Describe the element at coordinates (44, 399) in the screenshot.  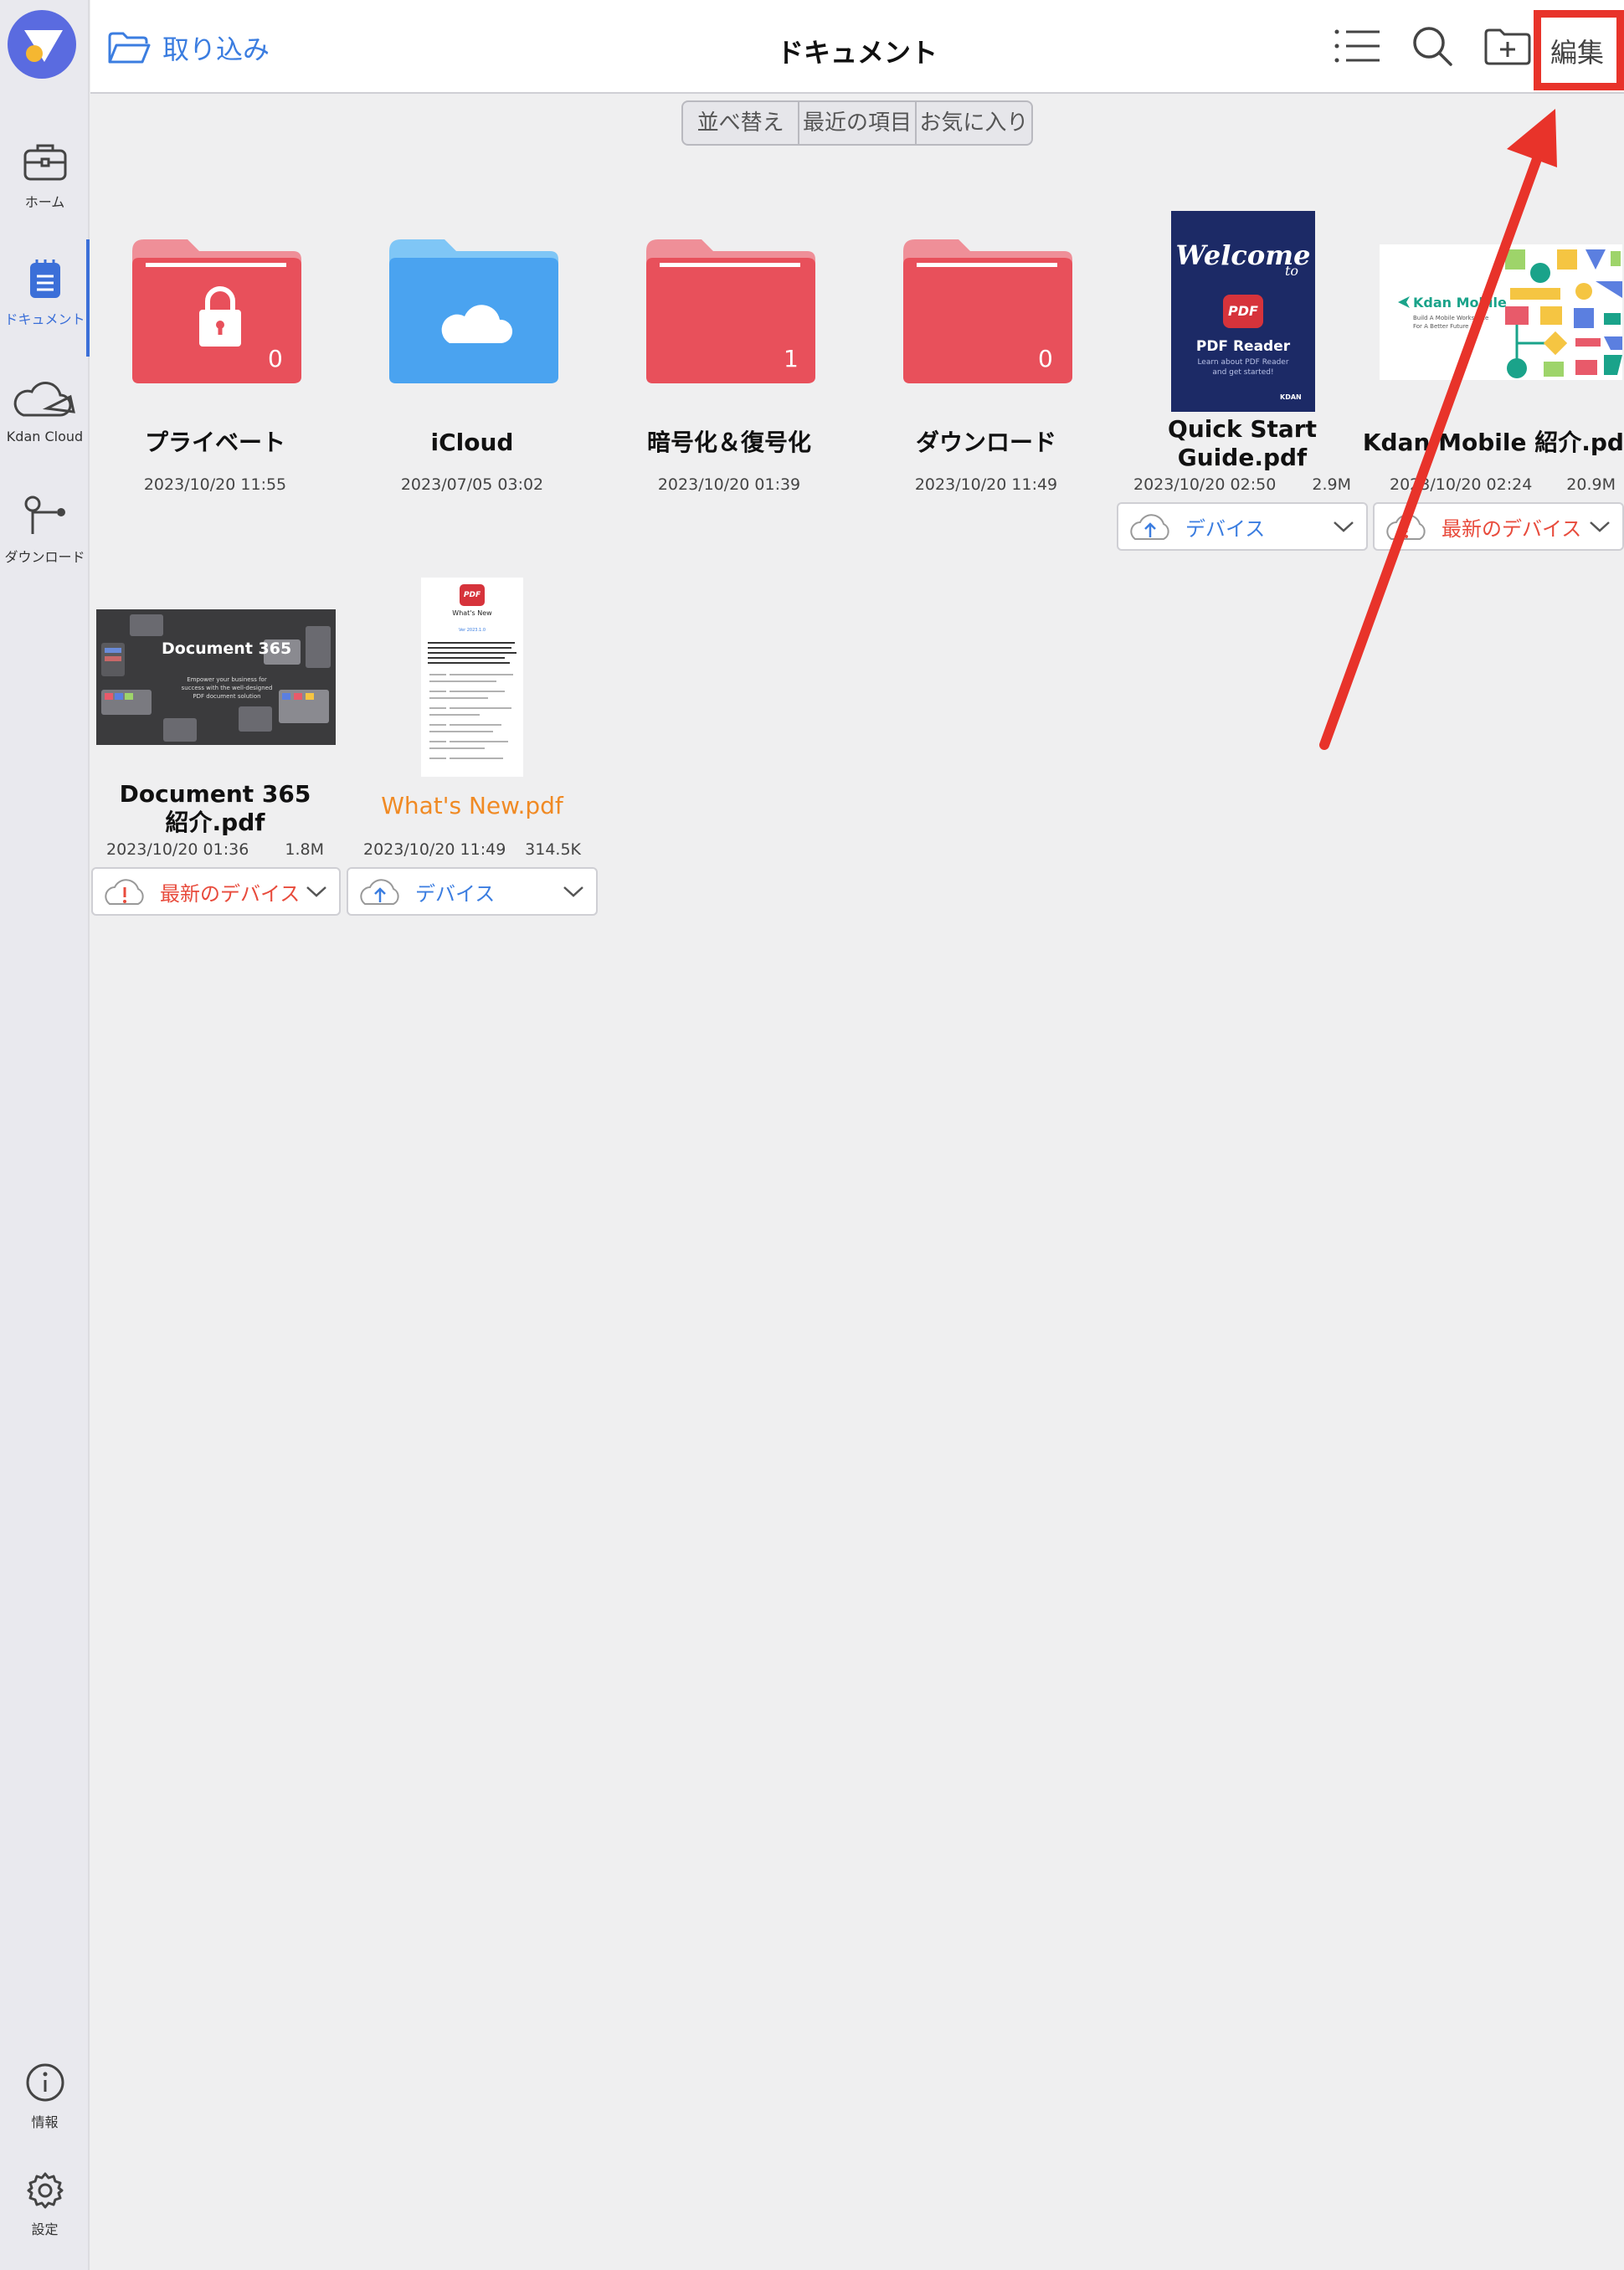
I see `cloud-icon` at that location.